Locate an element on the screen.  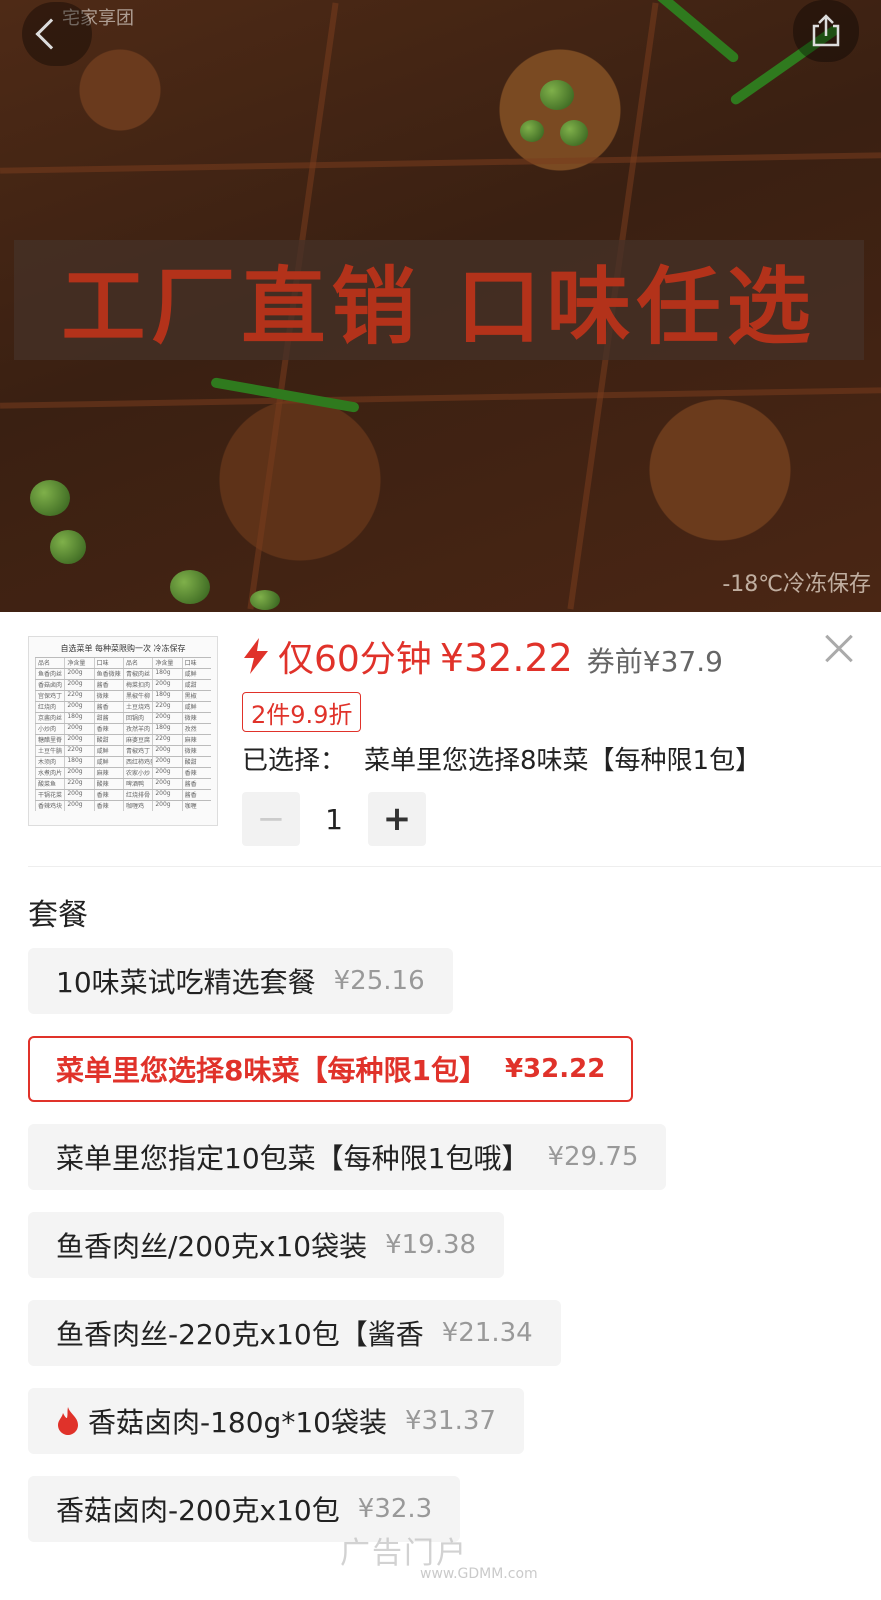
thumbnail-table-cell: 咖喱鸡 is located at coordinates (137, 806).